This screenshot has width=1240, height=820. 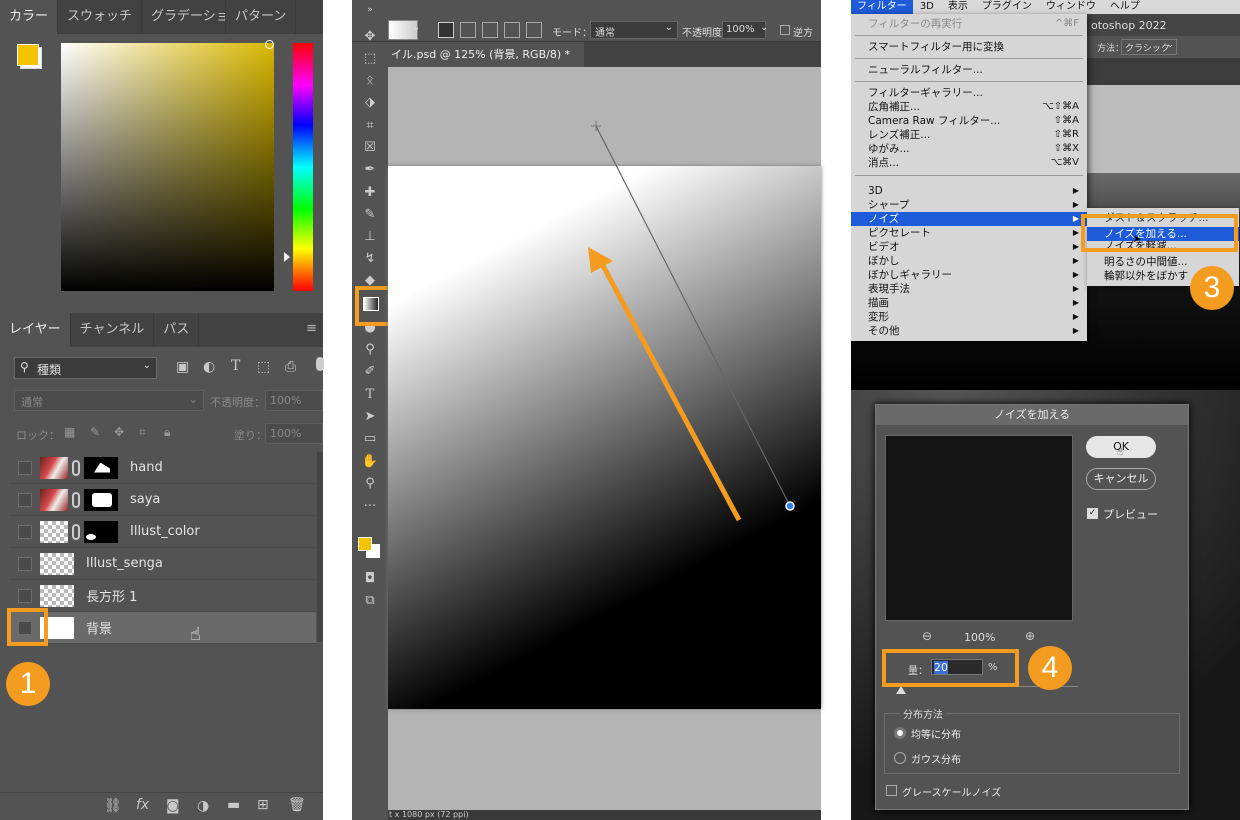 What do you see at coordinates (1149, 47) in the screenshot?
I see `method-select: クラシック ⌄` at bounding box center [1149, 47].